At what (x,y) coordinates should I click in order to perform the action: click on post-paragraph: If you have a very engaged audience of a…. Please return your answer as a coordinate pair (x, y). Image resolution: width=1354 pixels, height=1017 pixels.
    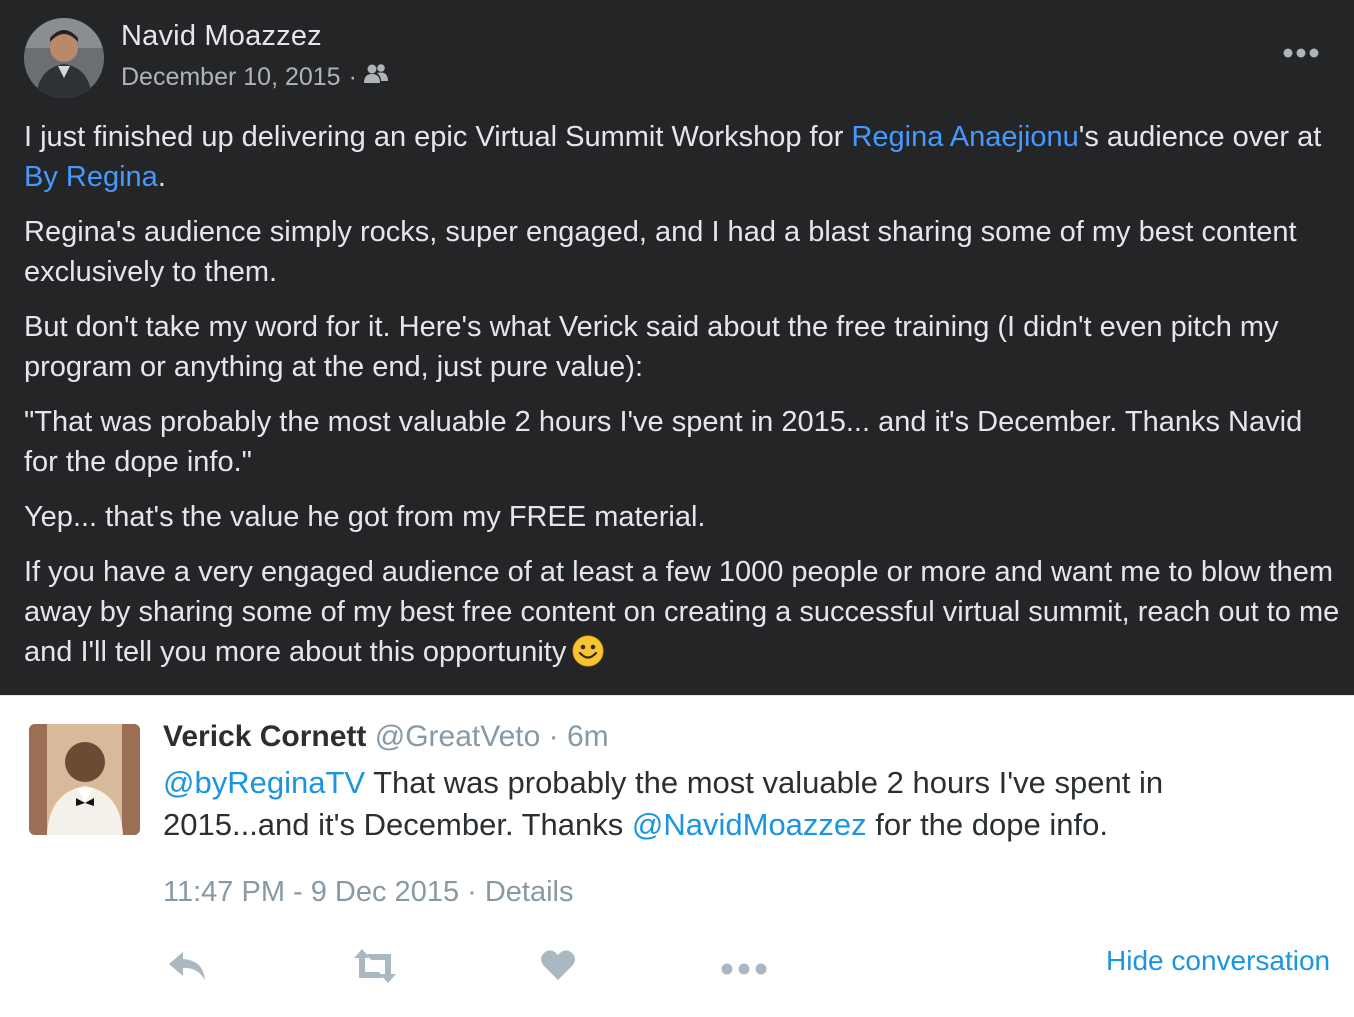
    Looking at the image, I should click on (683, 615).